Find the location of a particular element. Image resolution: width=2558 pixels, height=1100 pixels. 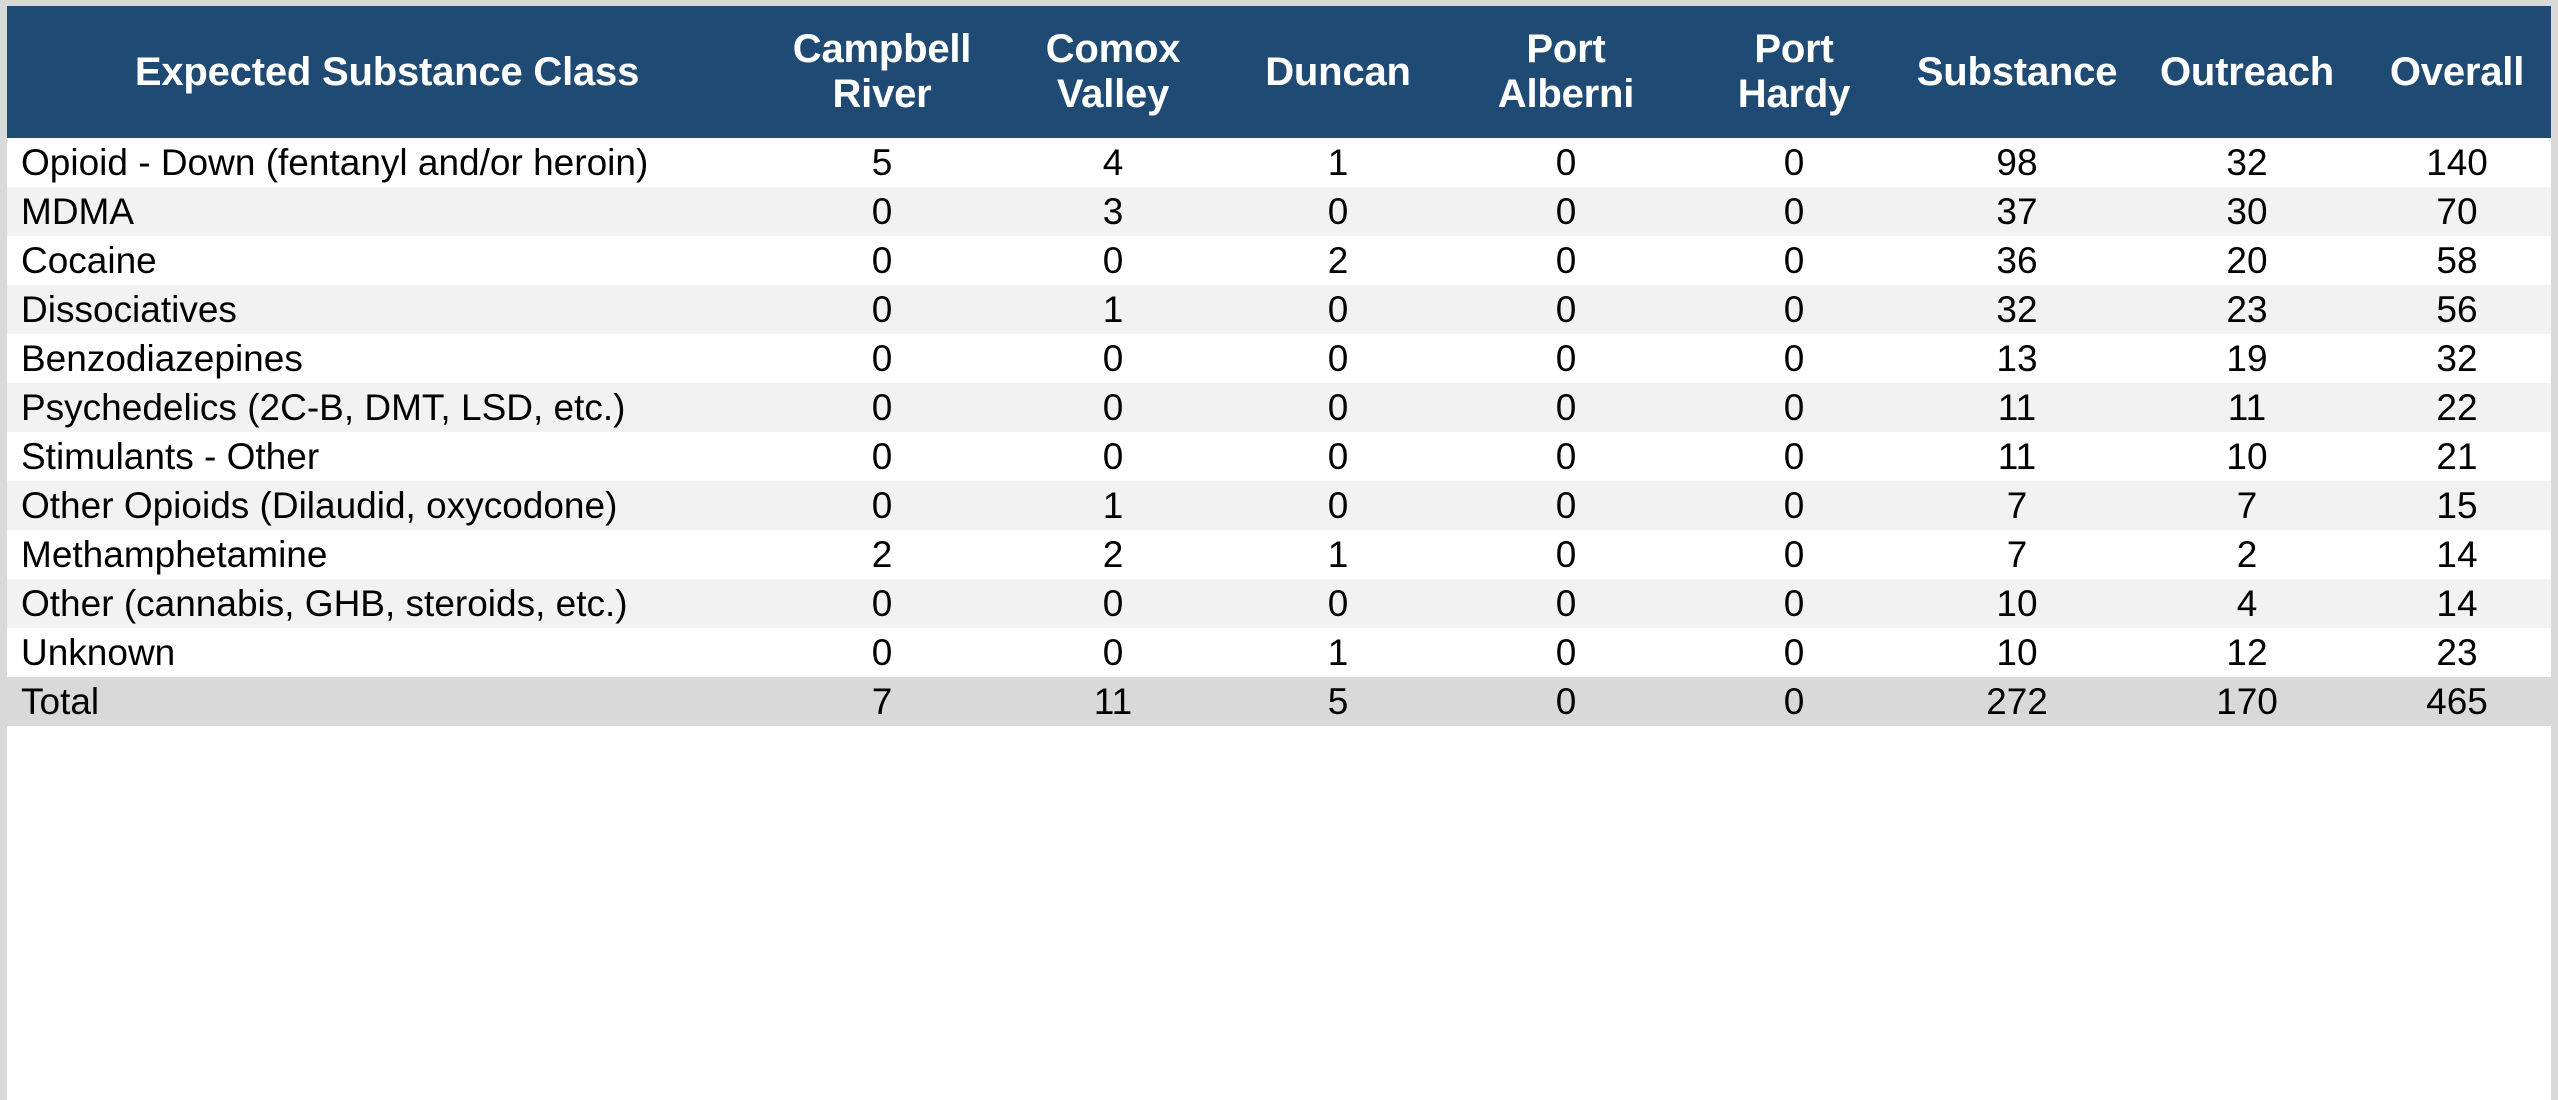

cell-comox-valley: 2 is located at coordinates (1113, 554).